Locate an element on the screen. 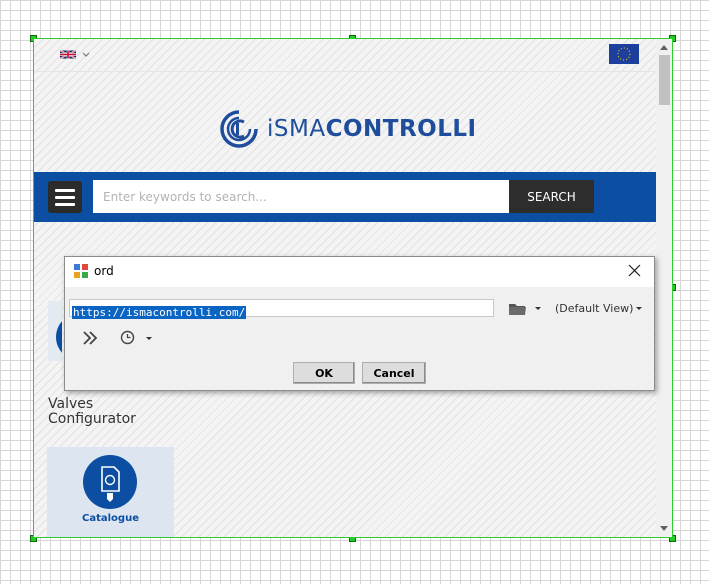 The height and width of the screenshot is (584, 709). valves-configurator-icon is located at coordinates (55, 331).